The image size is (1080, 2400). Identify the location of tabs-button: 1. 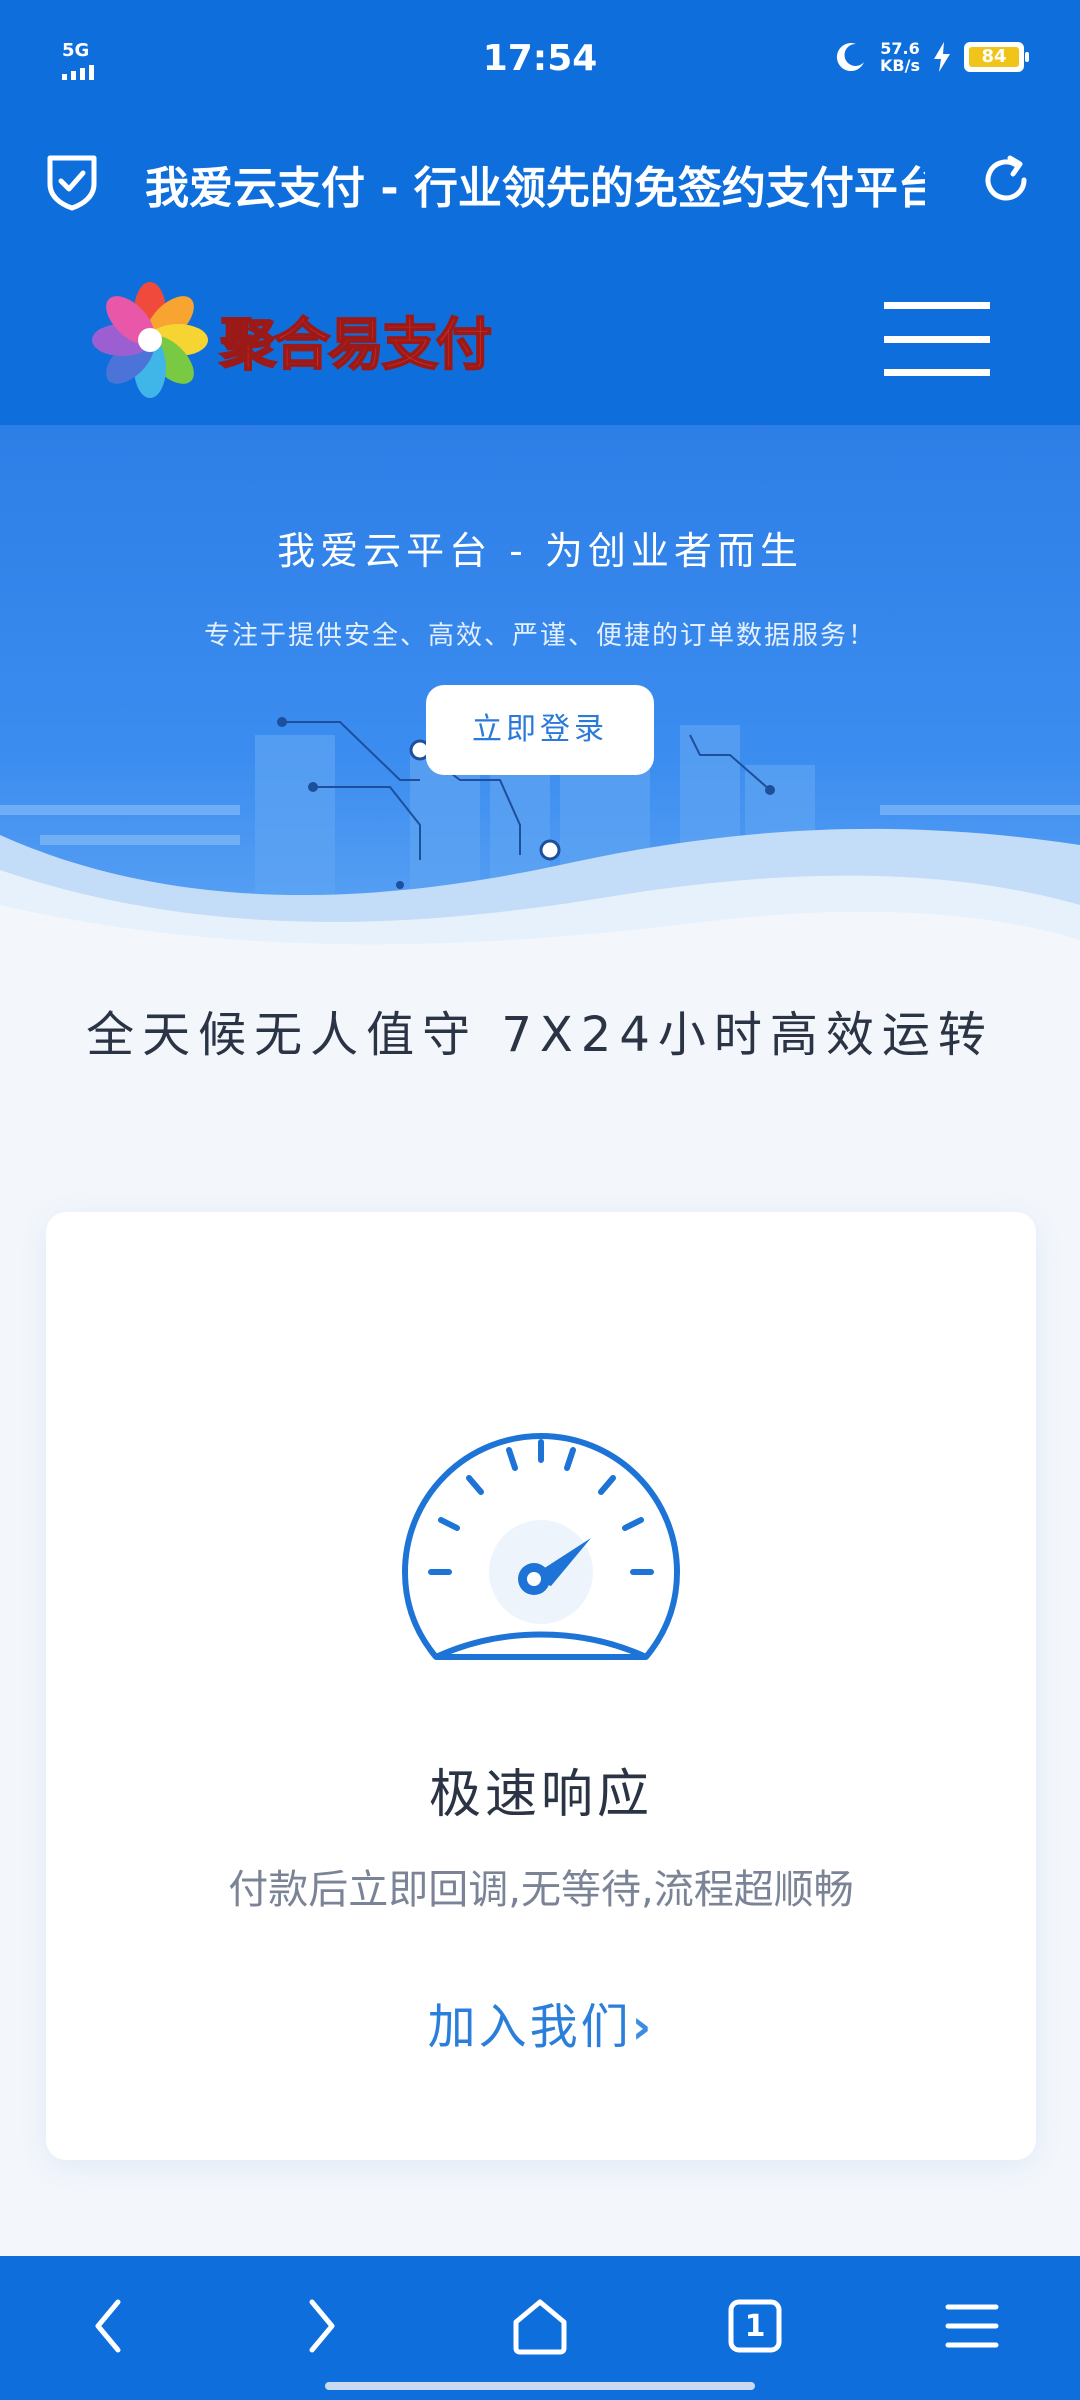
(755, 2326).